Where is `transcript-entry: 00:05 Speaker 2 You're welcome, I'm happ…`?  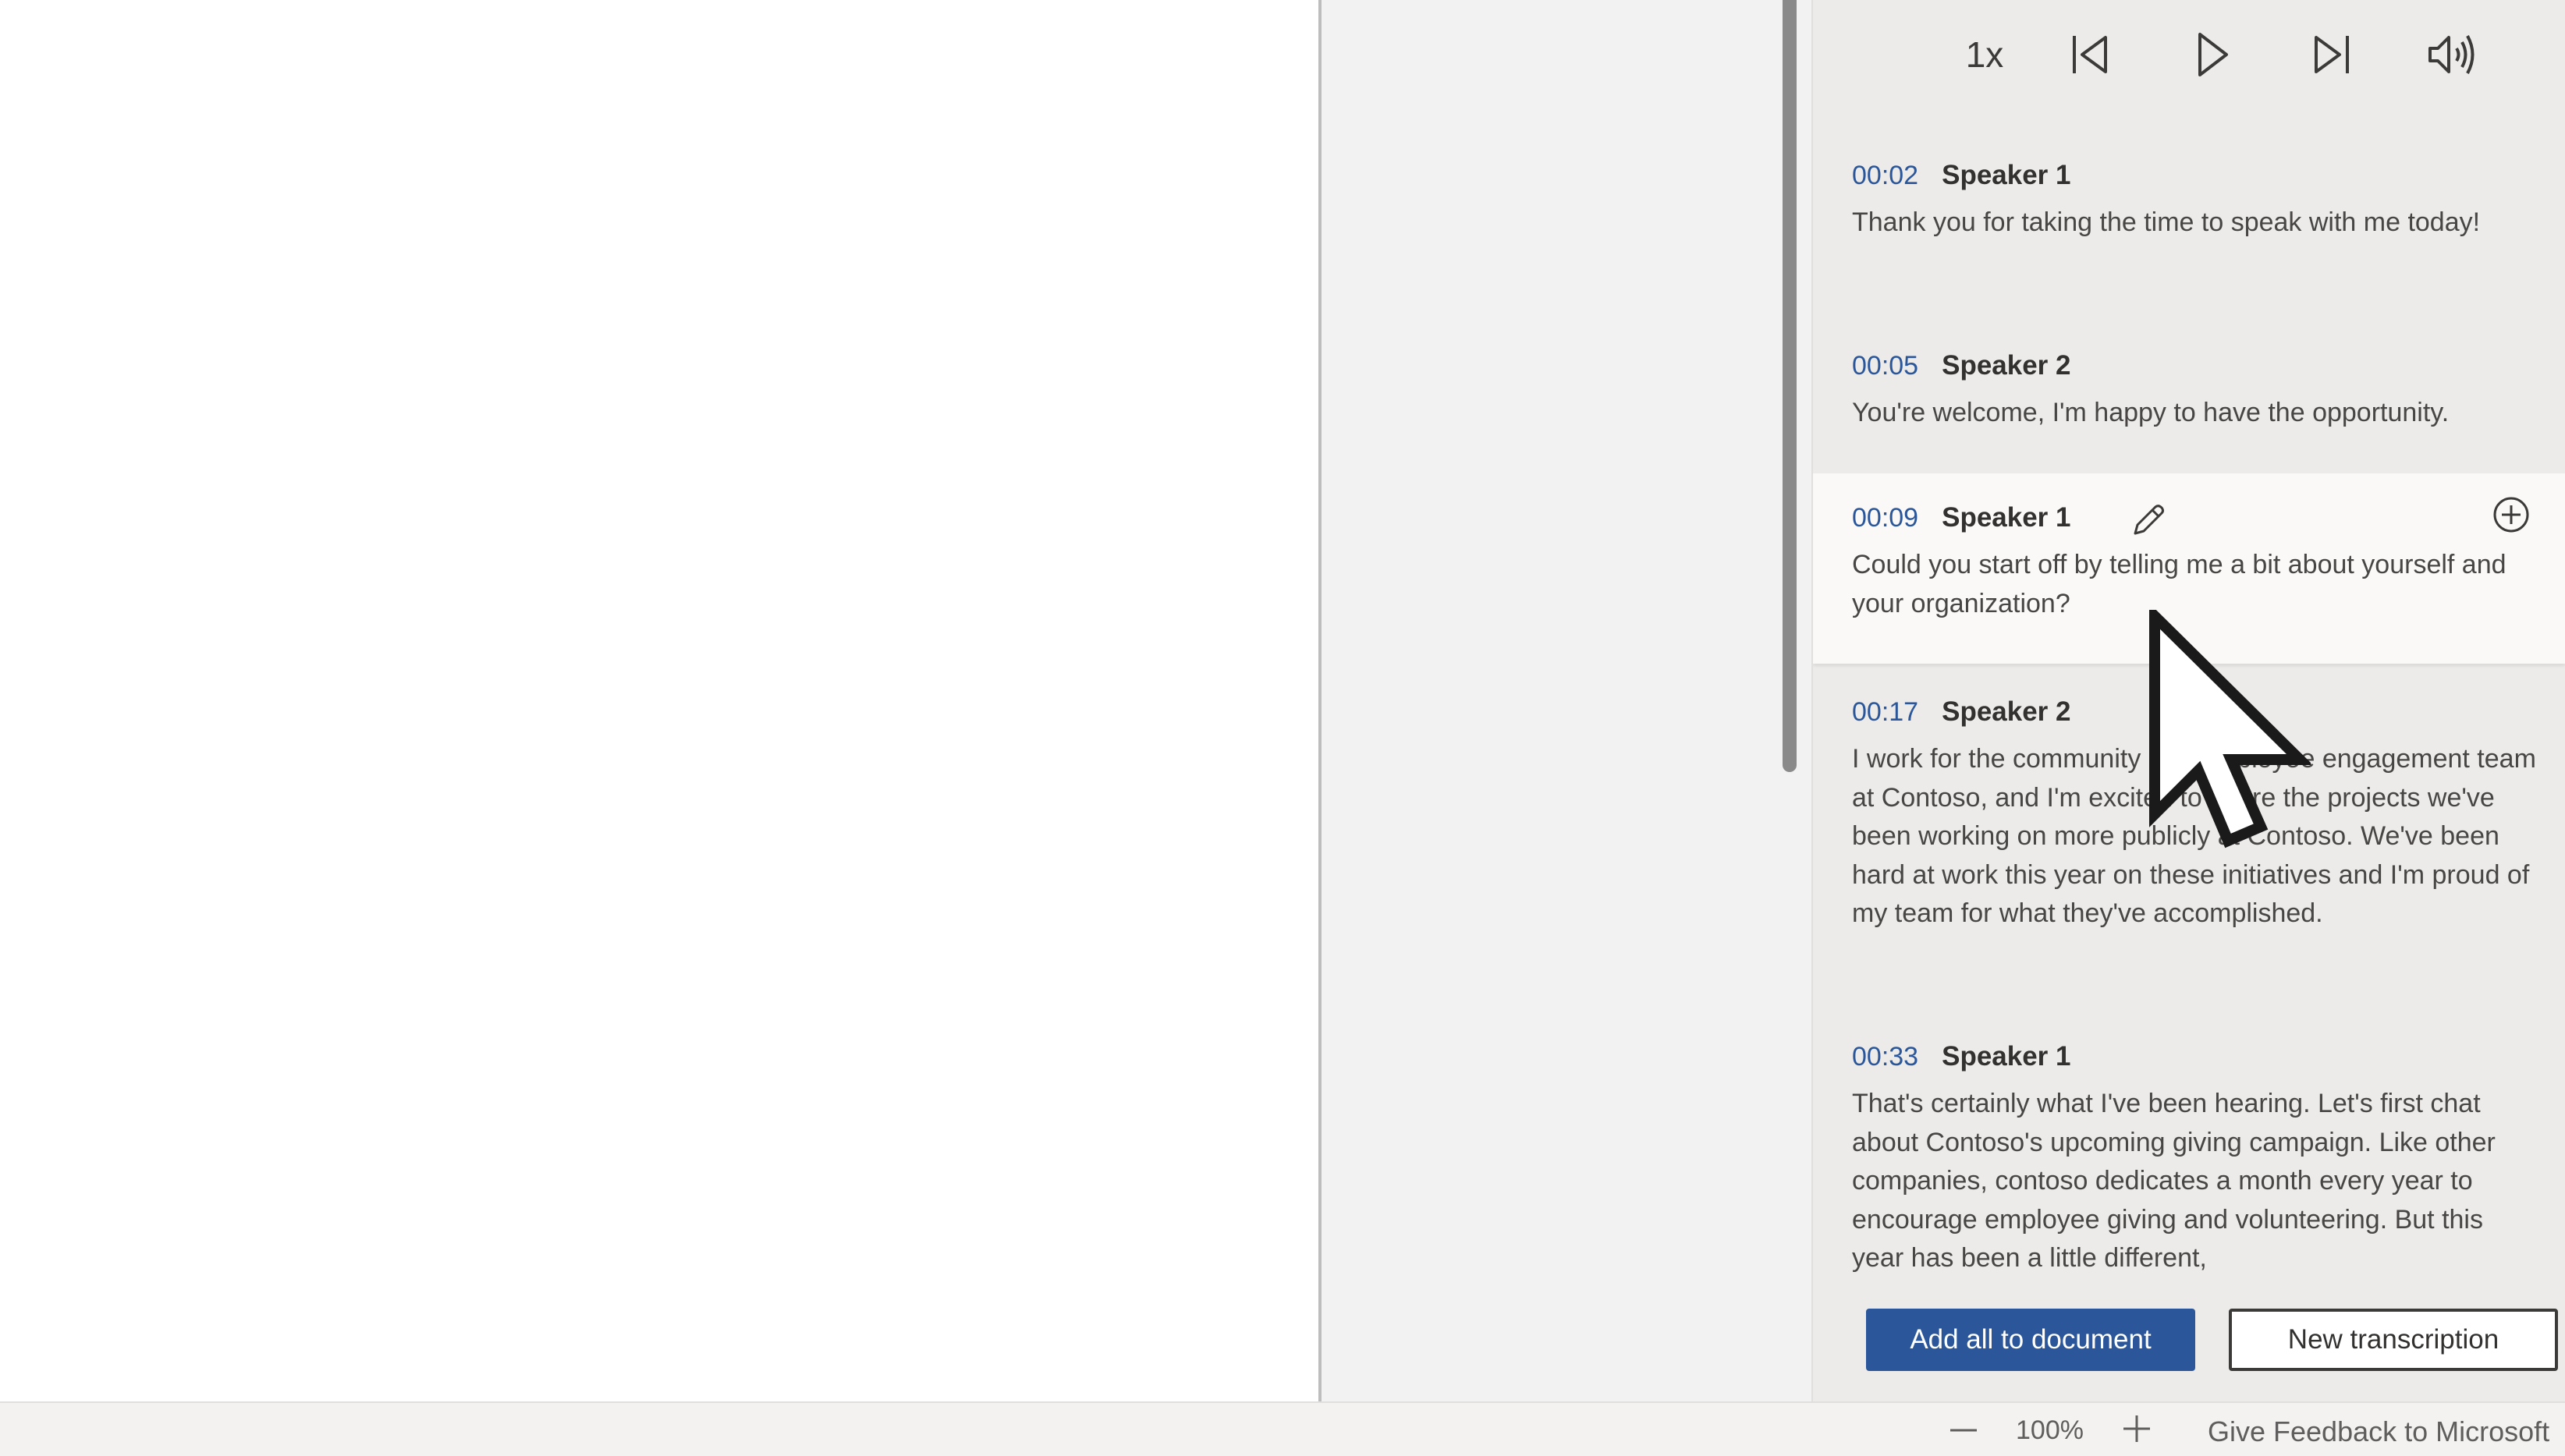
transcript-entry: 00:05 Speaker 2 You're welcome, I'm happ… is located at coordinates (2189, 392).